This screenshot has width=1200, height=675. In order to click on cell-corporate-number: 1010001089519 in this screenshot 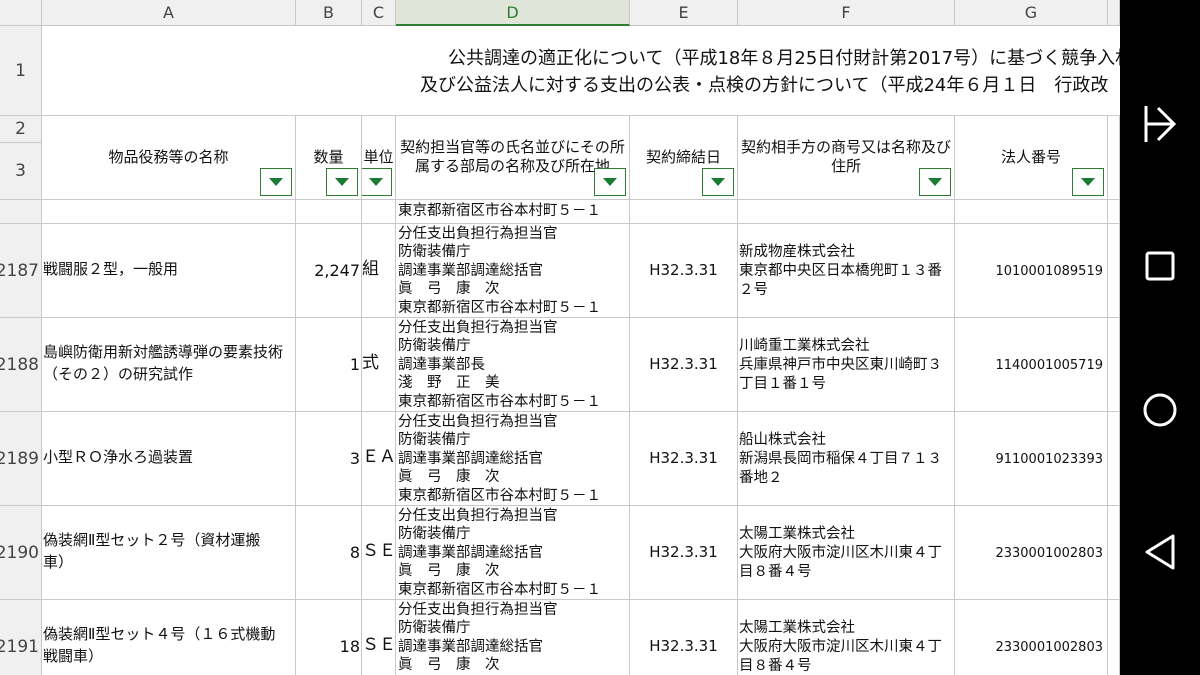, I will do `click(1031, 271)`.